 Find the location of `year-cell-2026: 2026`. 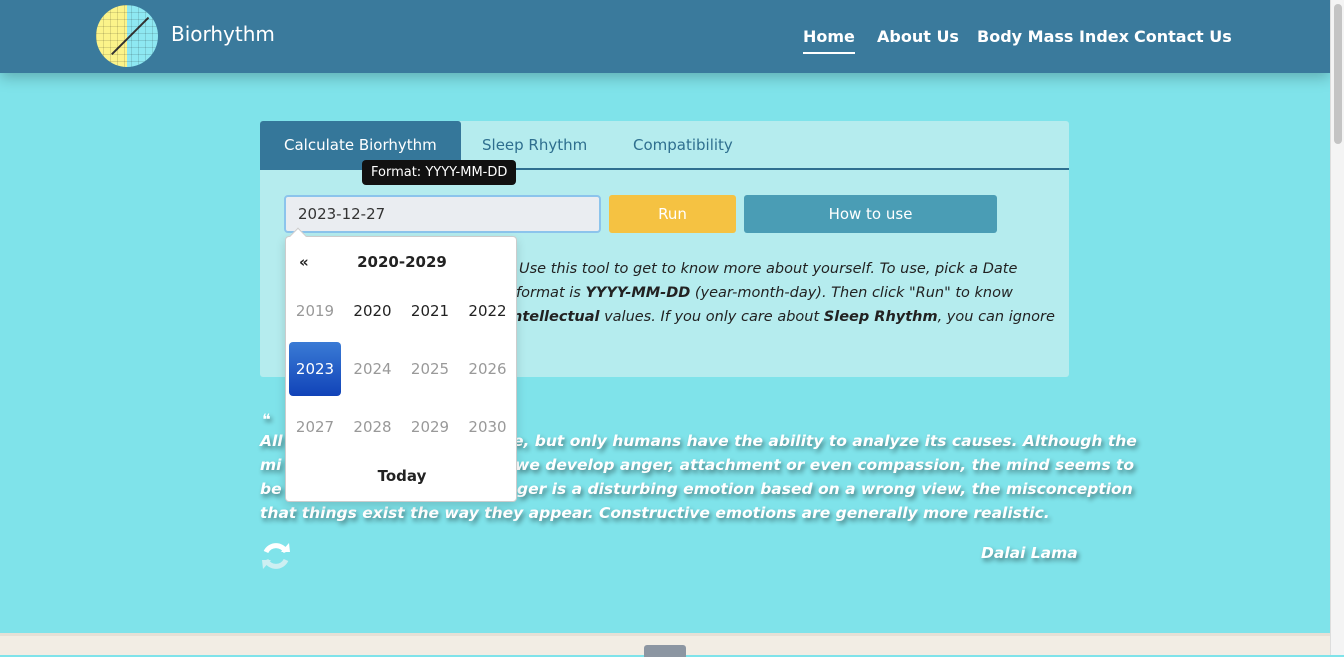

year-cell-2026: 2026 is located at coordinates (488, 369).